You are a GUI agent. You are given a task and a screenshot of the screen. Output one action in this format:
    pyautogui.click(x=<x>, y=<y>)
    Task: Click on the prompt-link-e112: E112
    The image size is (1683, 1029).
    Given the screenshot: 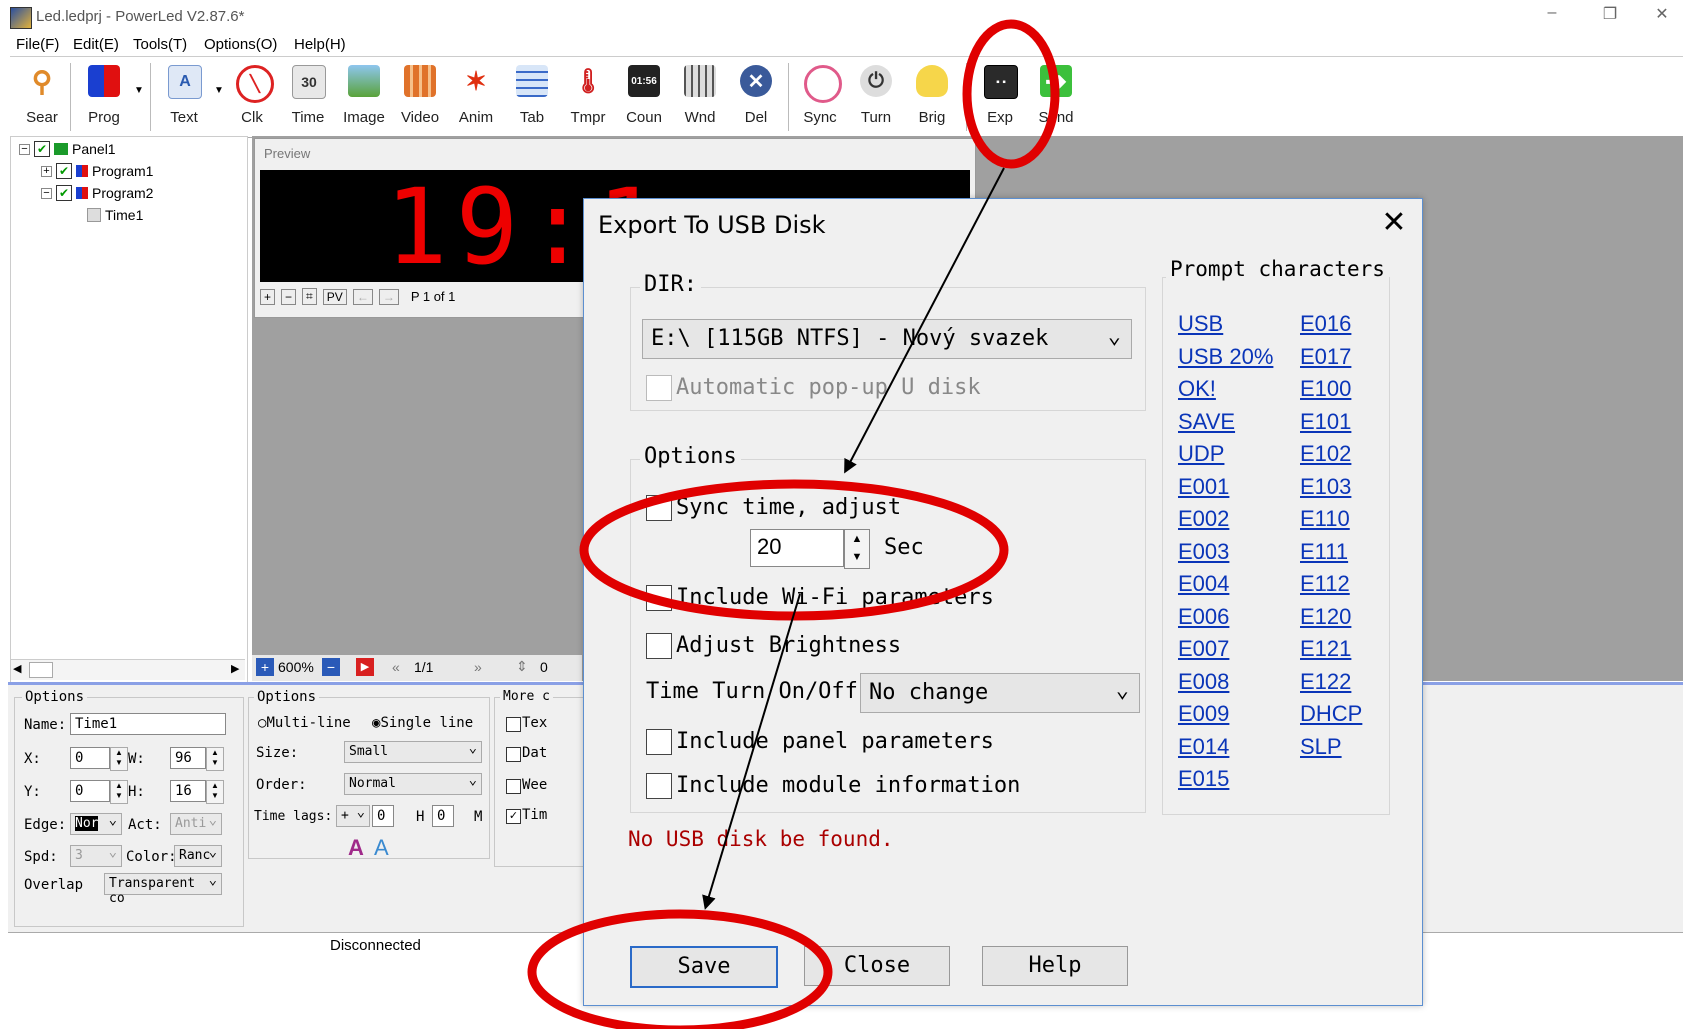 What is the action you would take?
    pyautogui.click(x=1325, y=584)
    